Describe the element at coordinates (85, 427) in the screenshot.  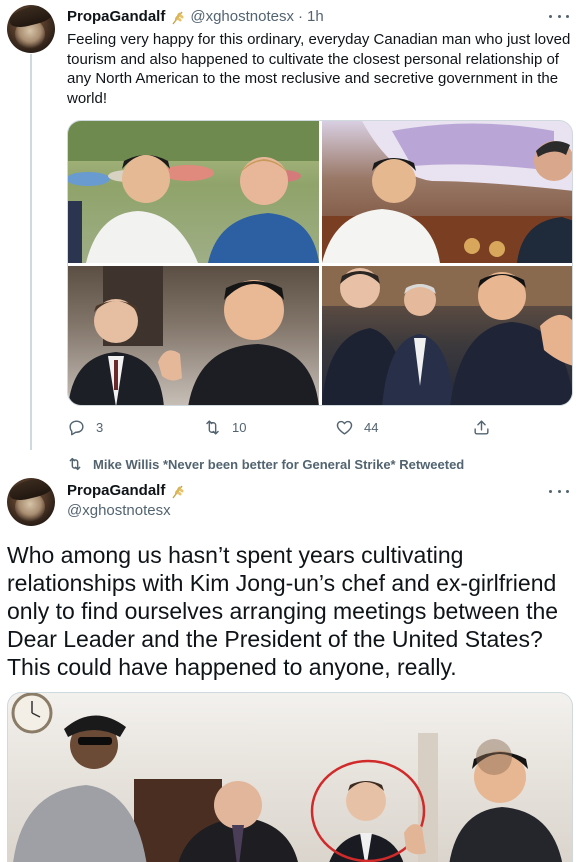
I see `reply-button: 3` at that location.